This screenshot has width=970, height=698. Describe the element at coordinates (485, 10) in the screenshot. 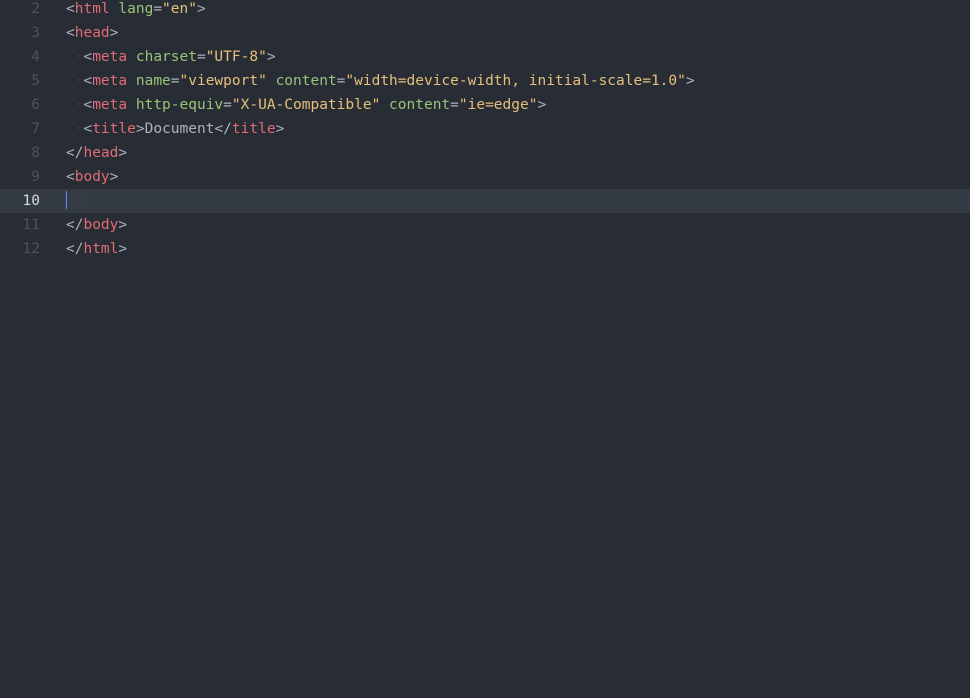

I see `code-line: 2 <html lang="en">` at that location.